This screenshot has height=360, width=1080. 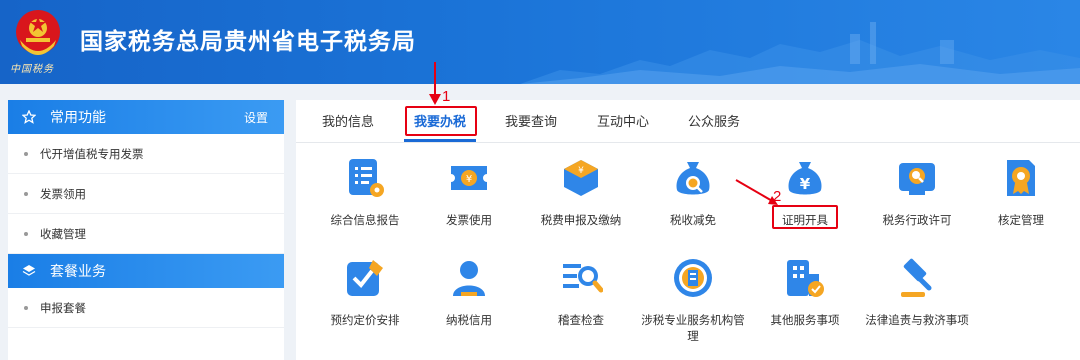 What do you see at coordinates (693, 328) in the screenshot?
I see `function-label: 涉税专业服务机构管理` at bounding box center [693, 328].